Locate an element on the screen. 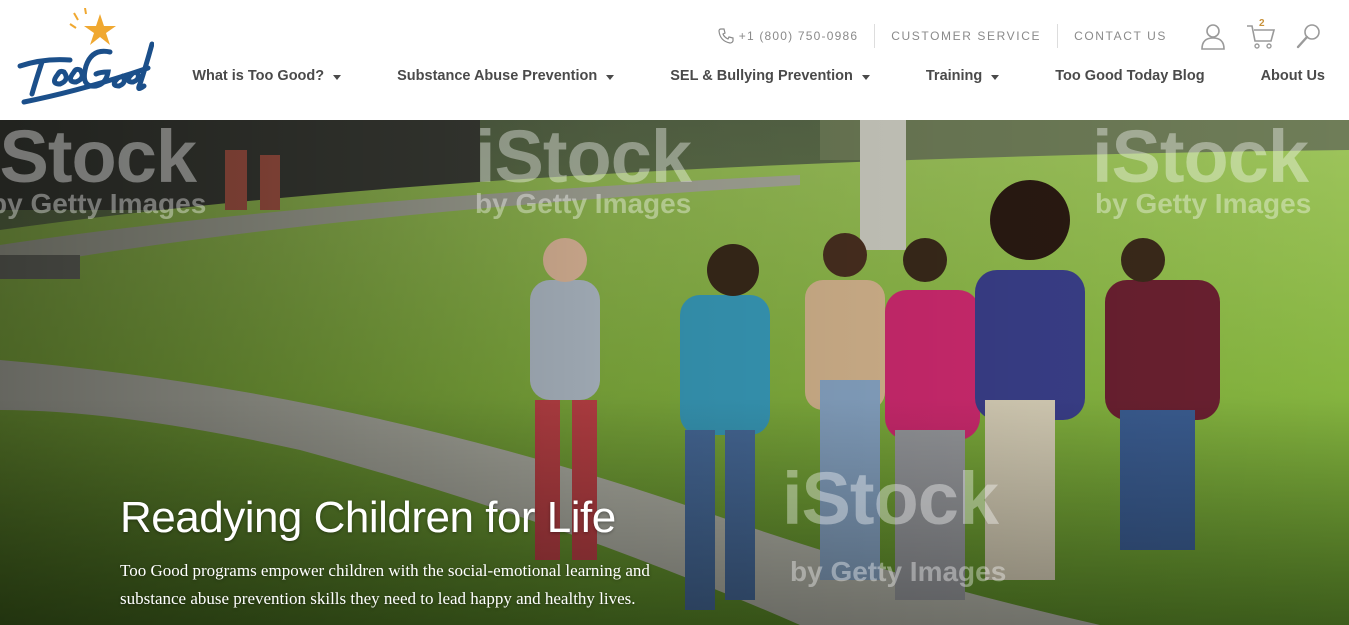  nav-item-label: What is Too Good? is located at coordinates (258, 76).